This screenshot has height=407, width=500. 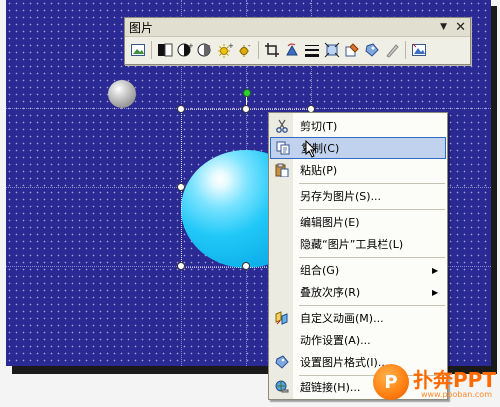 What do you see at coordinates (312, 50) in the screenshot?
I see `line-style-icon` at bounding box center [312, 50].